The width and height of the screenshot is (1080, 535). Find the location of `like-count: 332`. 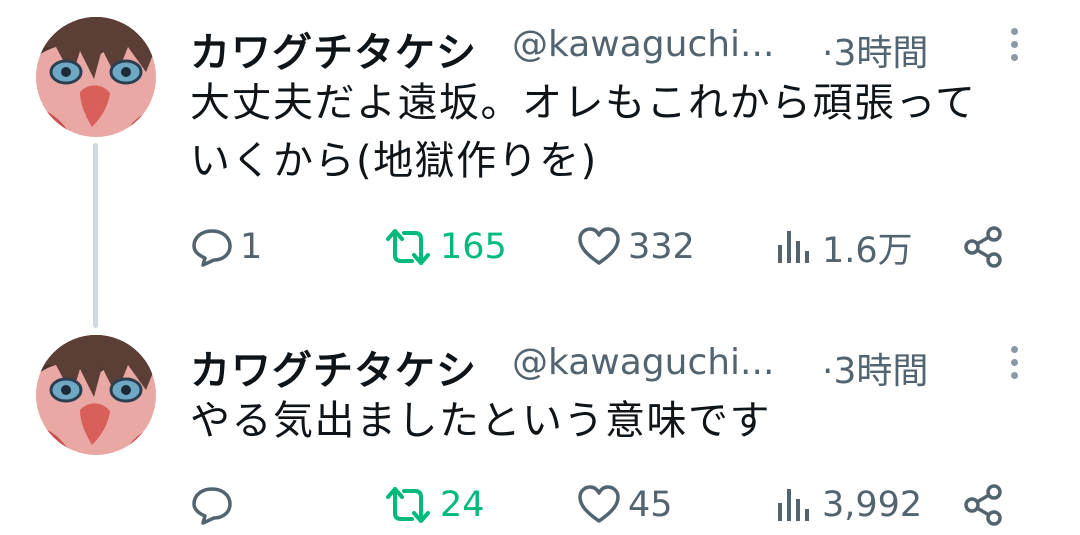

like-count: 332 is located at coordinates (661, 247).